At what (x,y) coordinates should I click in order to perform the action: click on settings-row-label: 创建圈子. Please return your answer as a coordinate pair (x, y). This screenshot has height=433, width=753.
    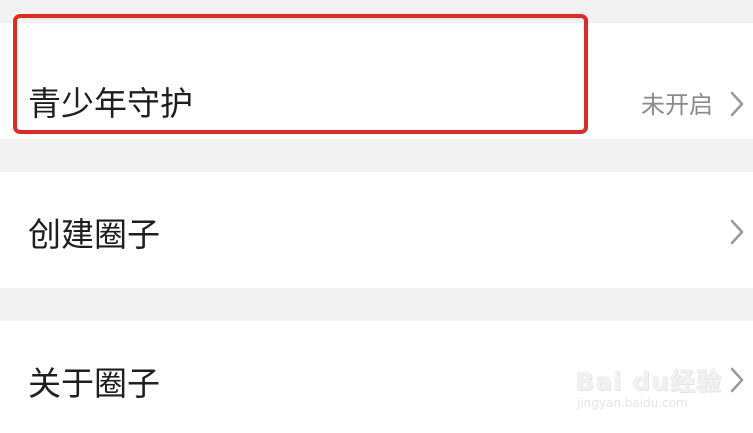
    Looking at the image, I should click on (94, 234).